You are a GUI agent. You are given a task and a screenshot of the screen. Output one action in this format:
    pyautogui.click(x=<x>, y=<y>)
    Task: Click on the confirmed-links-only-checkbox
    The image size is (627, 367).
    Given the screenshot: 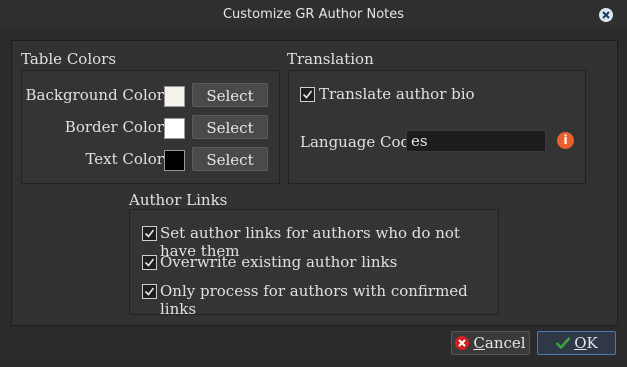 What is the action you would take?
    pyautogui.click(x=149, y=291)
    